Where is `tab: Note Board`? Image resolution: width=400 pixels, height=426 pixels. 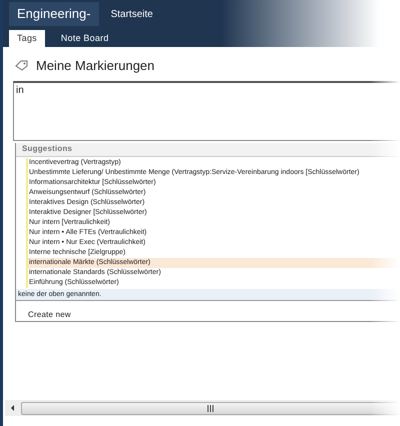
tab: Note Board is located at coordinates (84, 38).